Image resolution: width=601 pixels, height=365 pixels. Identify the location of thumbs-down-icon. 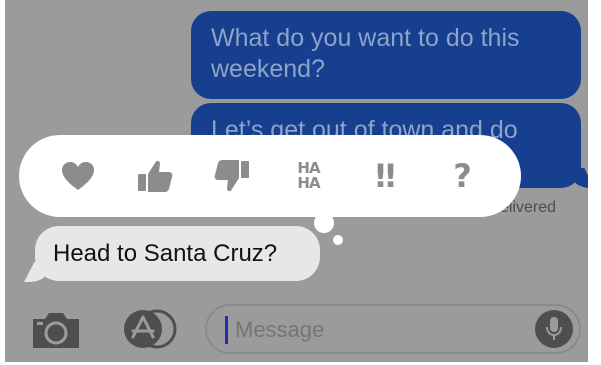
(231, 176).